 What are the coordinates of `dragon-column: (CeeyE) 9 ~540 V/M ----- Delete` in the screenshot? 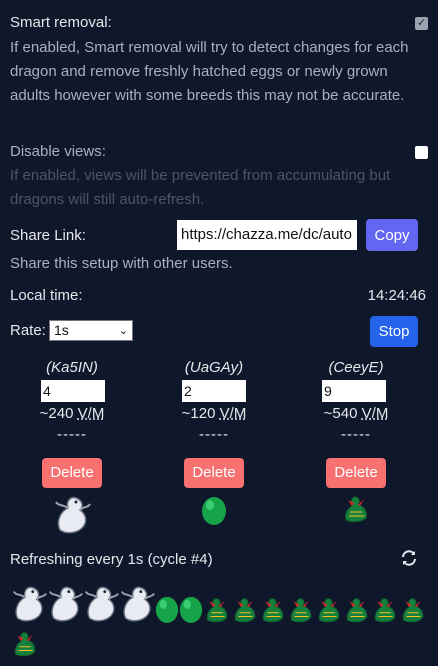 It's located at (356, 443).